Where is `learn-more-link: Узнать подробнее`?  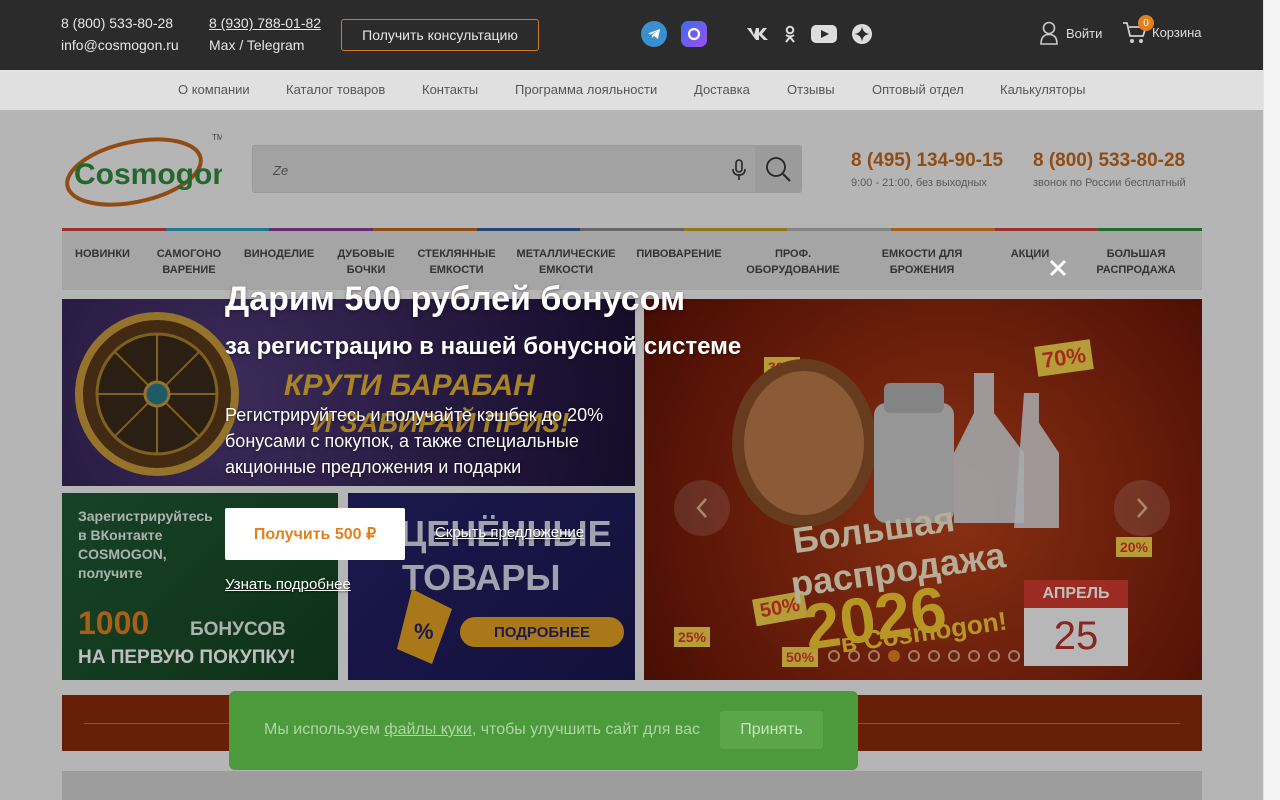 learn-more-link: Узнать подробнее is located at coordinates (288, 584).